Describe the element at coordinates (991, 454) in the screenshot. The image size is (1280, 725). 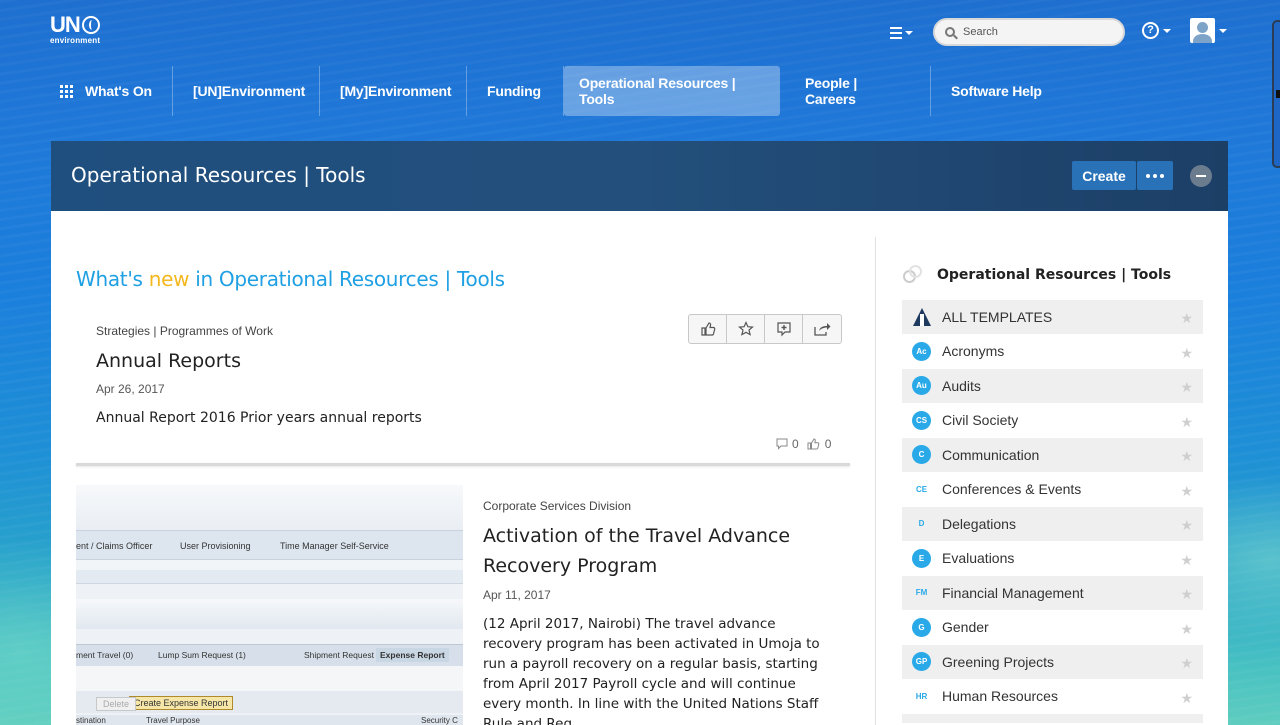
I see `template-label: Communication` at that location.